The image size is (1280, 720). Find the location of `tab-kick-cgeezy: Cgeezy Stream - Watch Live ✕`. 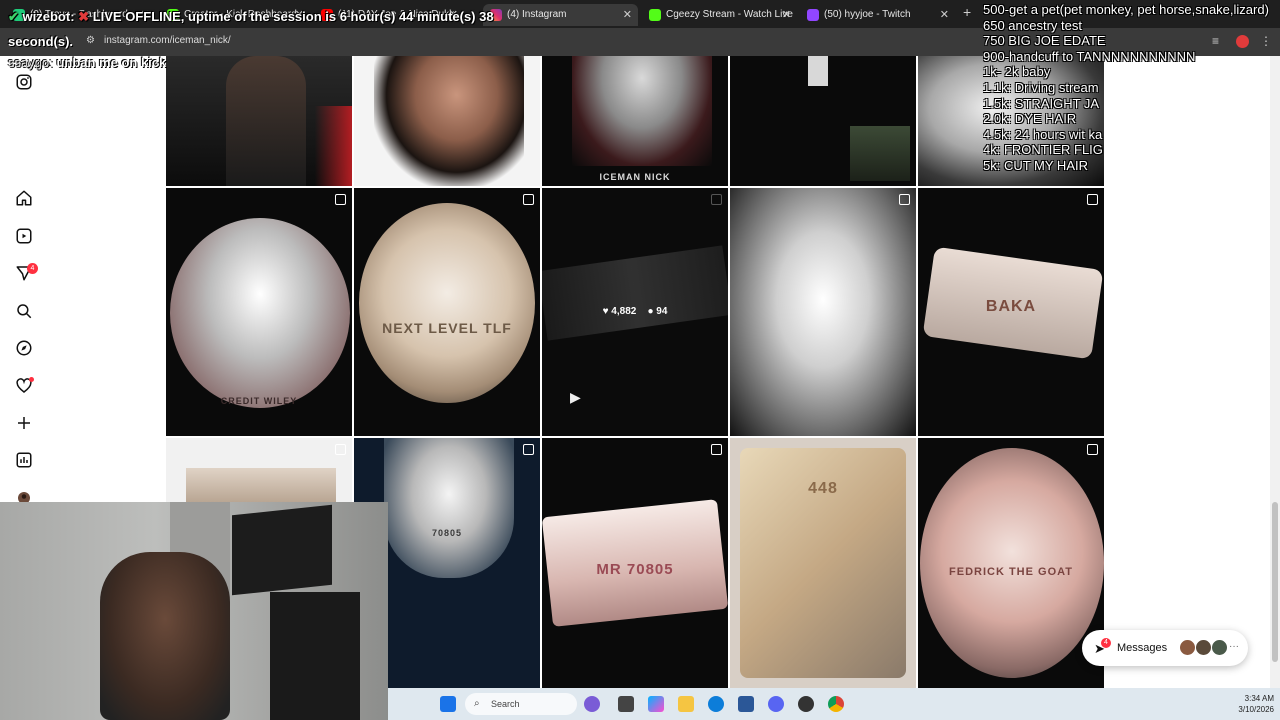

tab-kick-cgeezy: Cgeezy Stream - Watch Live ✕ is located at coordinates (719, 15).